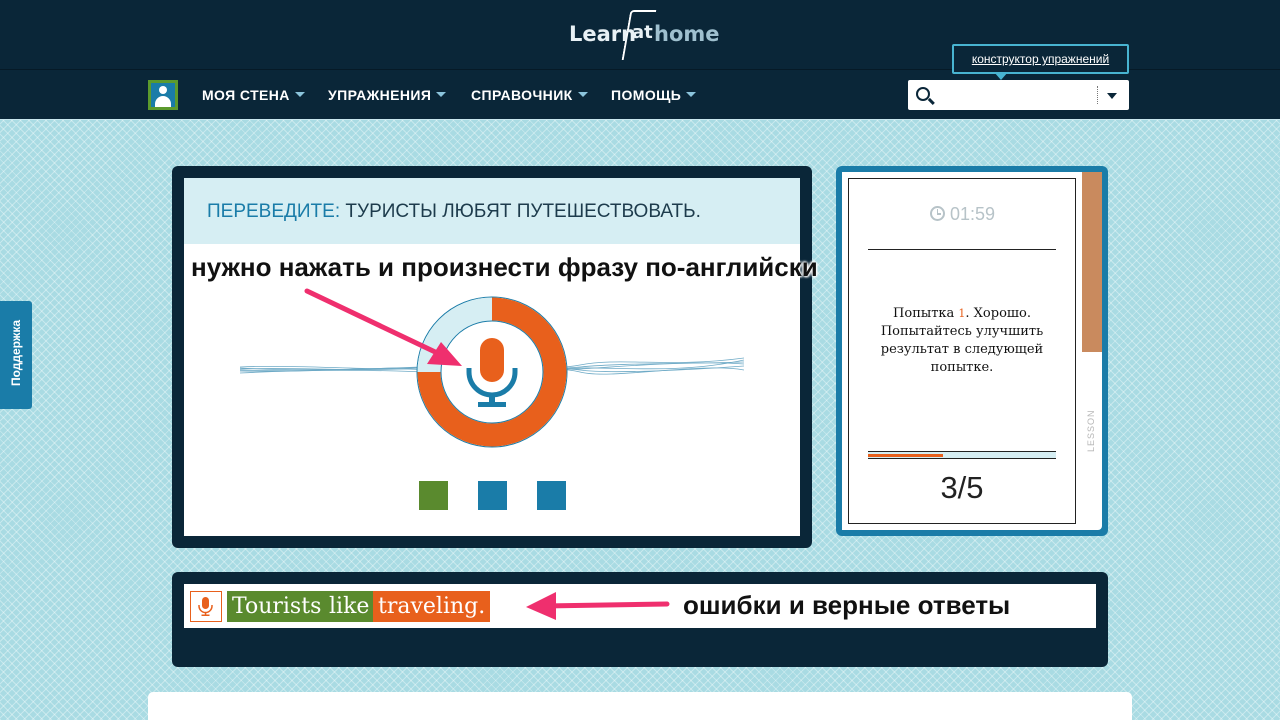 Image resolution: width=1280 pixels, height=720 pixels. I want to click on exercise-builder-link: конструктор упражнений, so click(1040, 62).